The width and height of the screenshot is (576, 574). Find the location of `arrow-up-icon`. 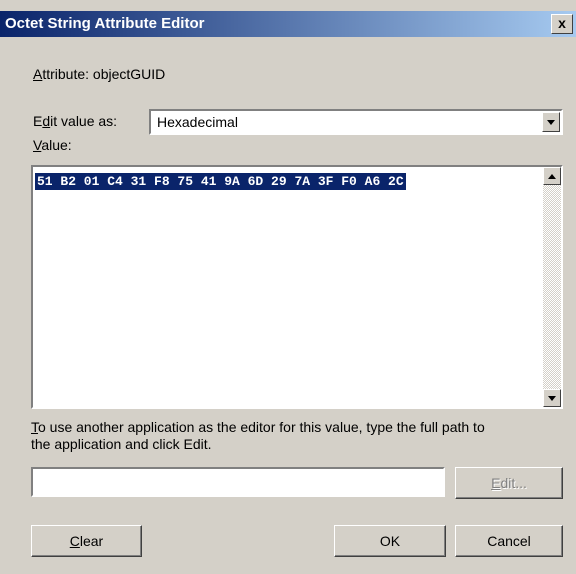

arrow-up-icon is located at coordinates (552, 176).